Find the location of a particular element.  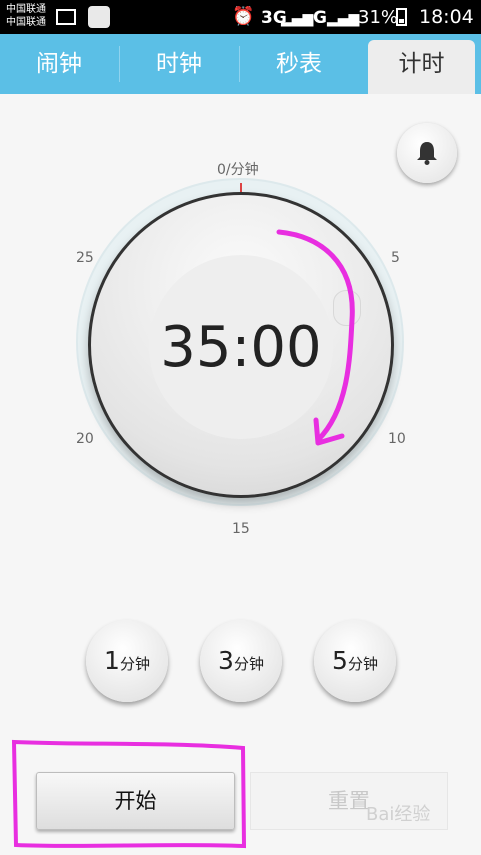

battery-percent: 31% is located at coordinates (378, 17).